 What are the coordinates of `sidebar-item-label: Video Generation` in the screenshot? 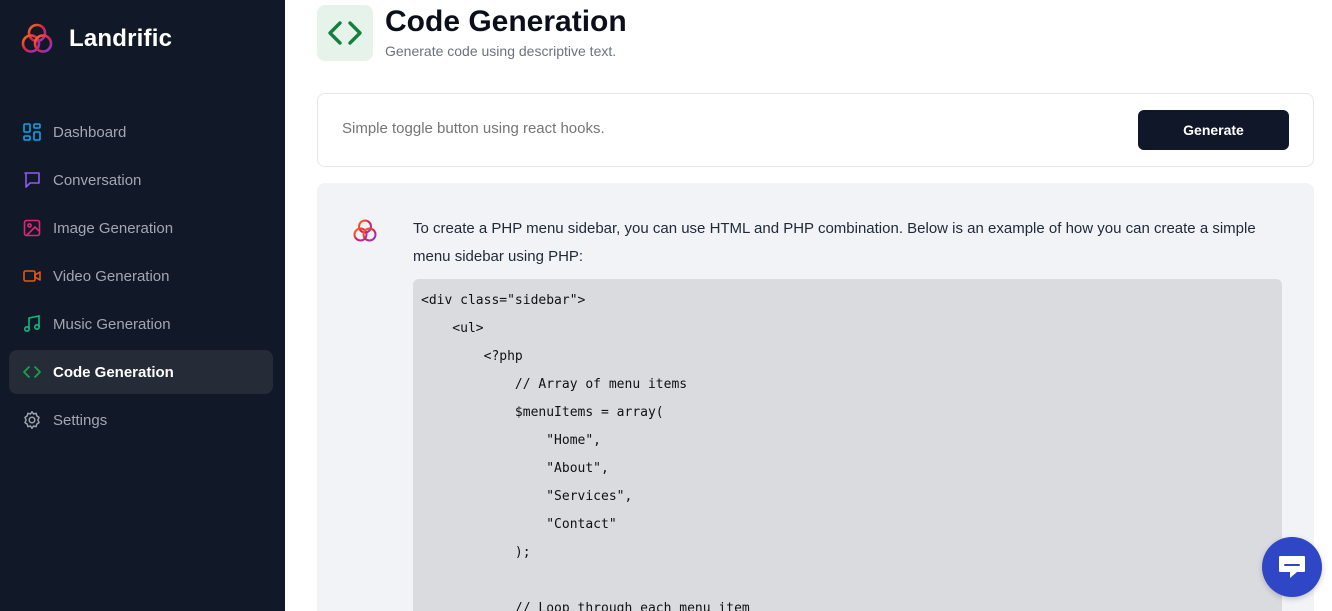 It's located at (111, 276).